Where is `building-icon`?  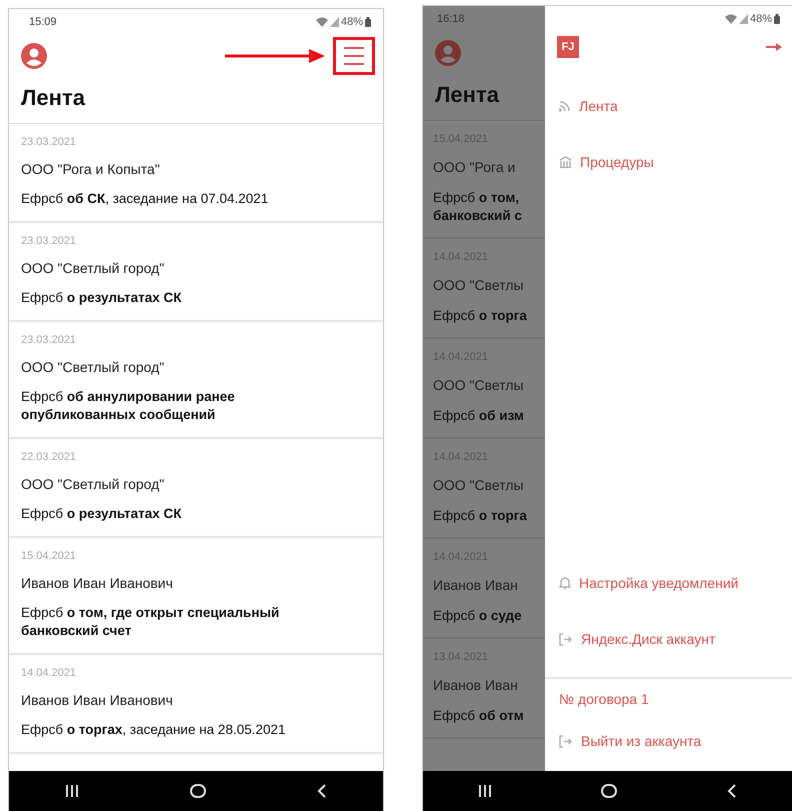 building-icon is located at coordinates (565, 162).